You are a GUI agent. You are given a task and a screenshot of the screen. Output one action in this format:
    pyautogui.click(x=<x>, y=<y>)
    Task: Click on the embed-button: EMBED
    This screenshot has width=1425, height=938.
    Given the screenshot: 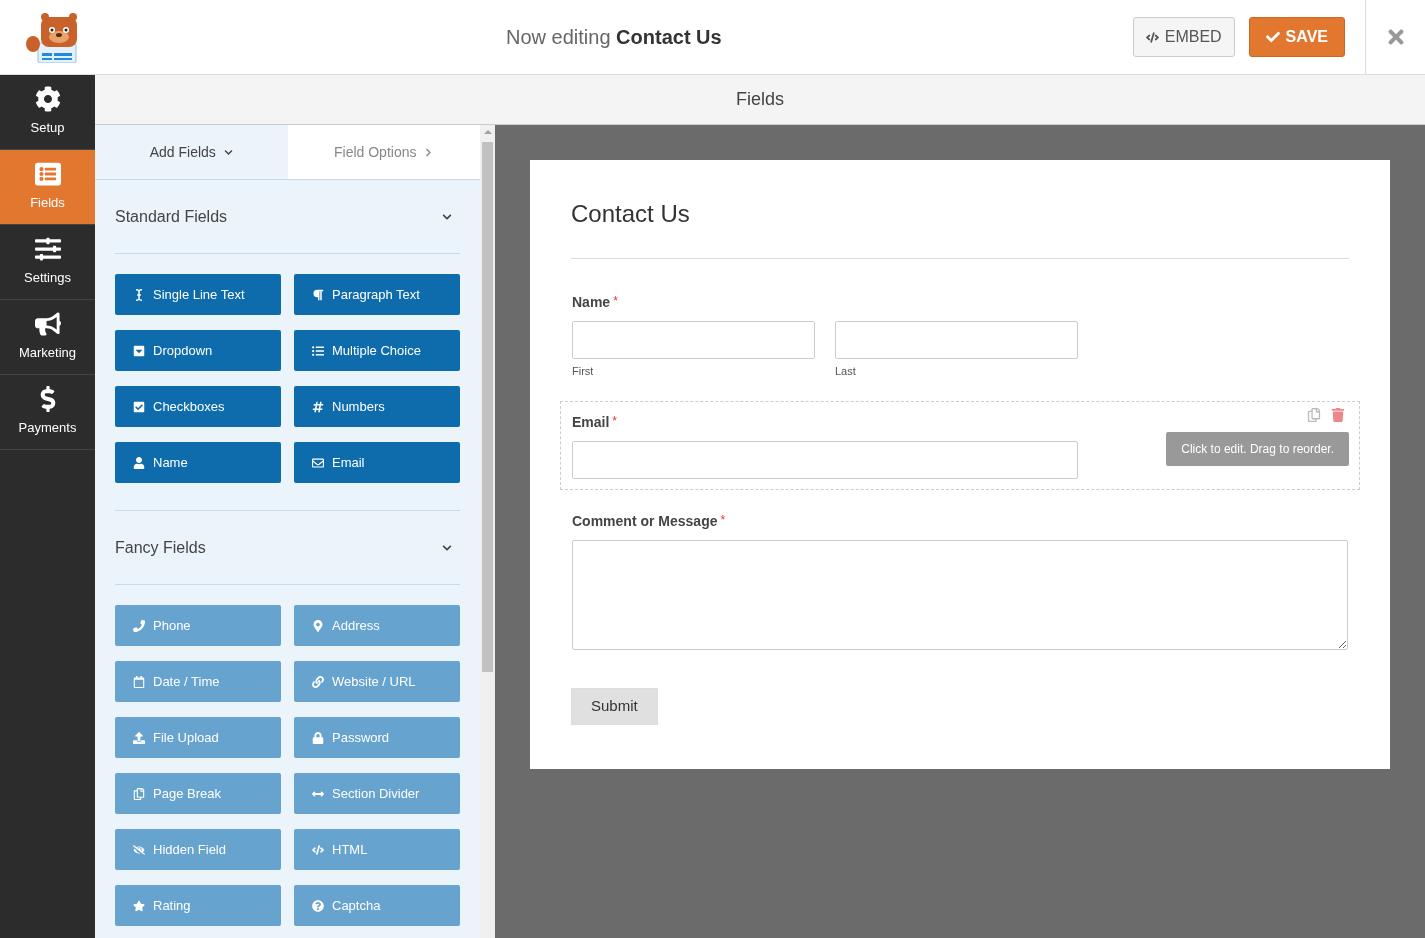 What is the action you would take?
    pyautogui.click(x=1183, y=37)
    